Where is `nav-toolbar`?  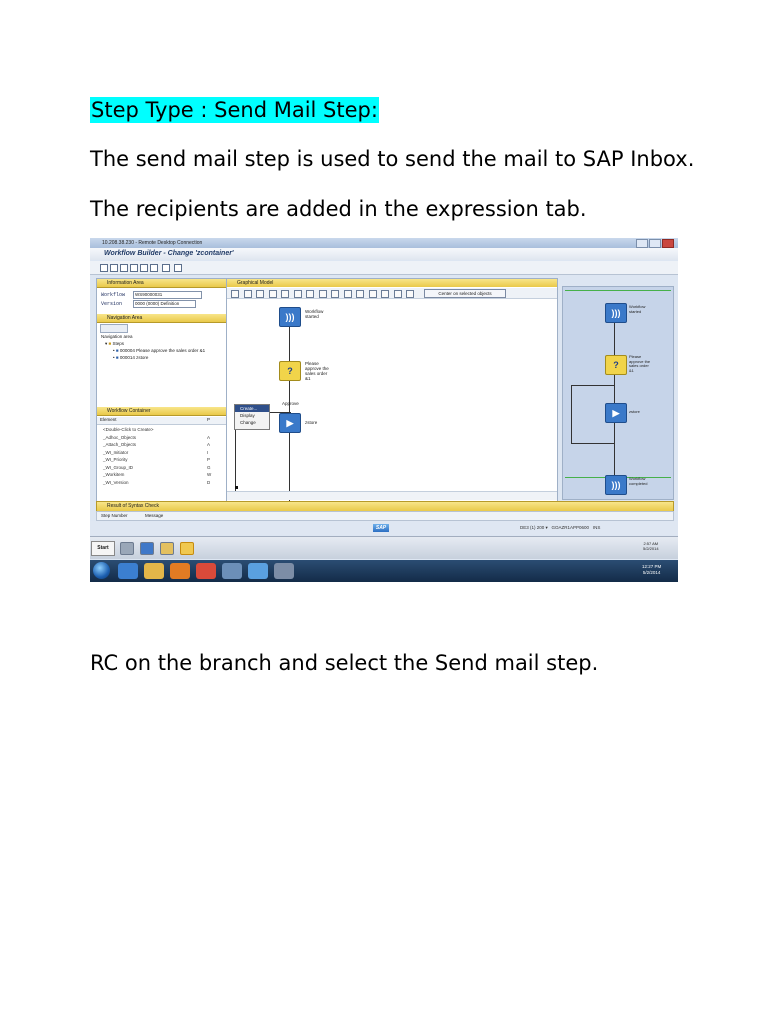 nav-toolbar is located at coordinates (114, 328).